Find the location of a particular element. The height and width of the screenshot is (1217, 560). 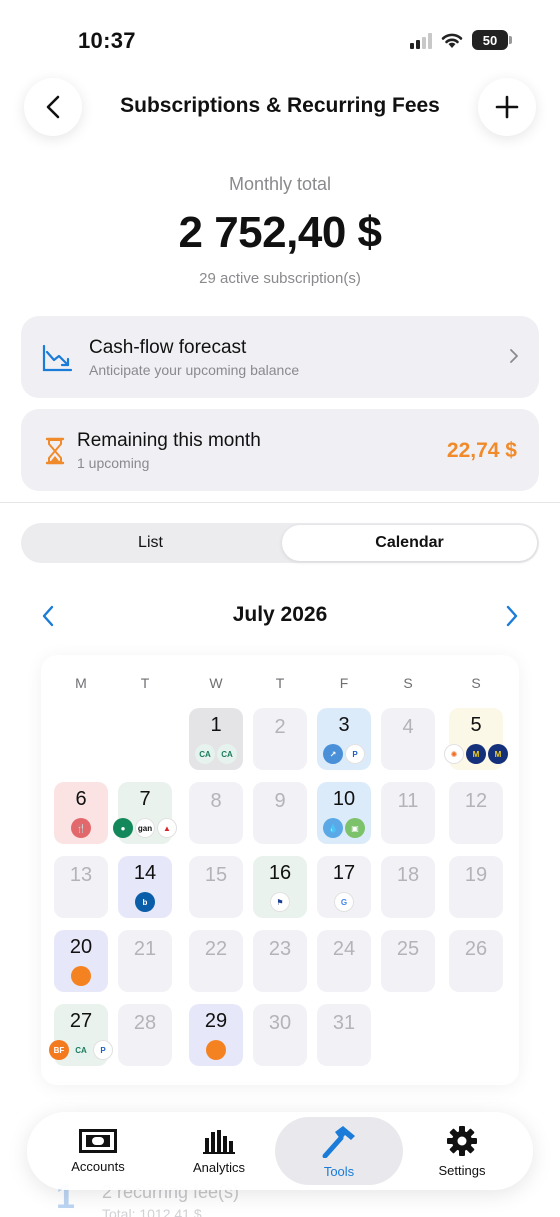

merchant-logos: CA CA is located at coordinates (216, 754).